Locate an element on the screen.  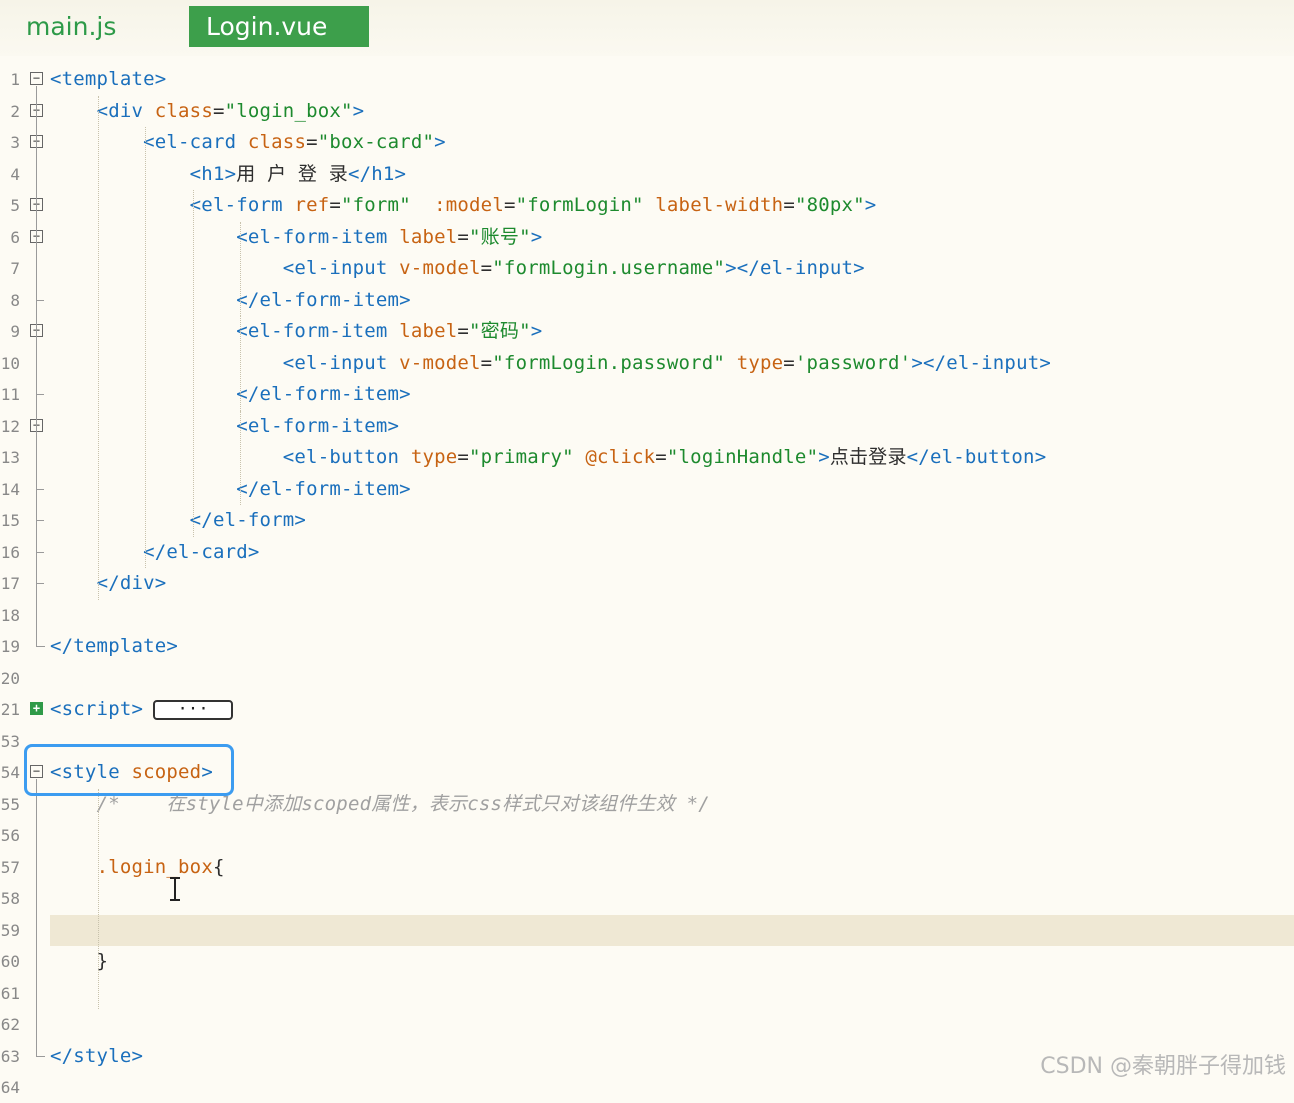
code-token: </el-form-item> is located at coordinates (323, 299).